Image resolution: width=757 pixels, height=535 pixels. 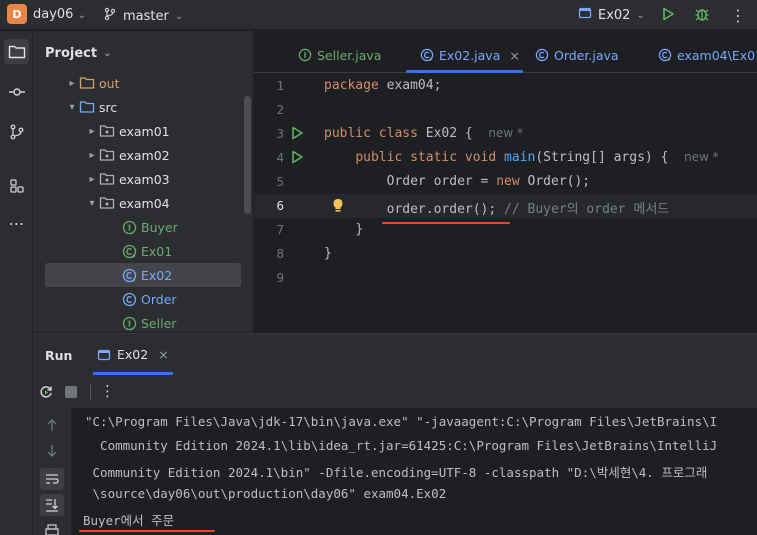 I want to click on stop-icon, so click(x=71, y=392).